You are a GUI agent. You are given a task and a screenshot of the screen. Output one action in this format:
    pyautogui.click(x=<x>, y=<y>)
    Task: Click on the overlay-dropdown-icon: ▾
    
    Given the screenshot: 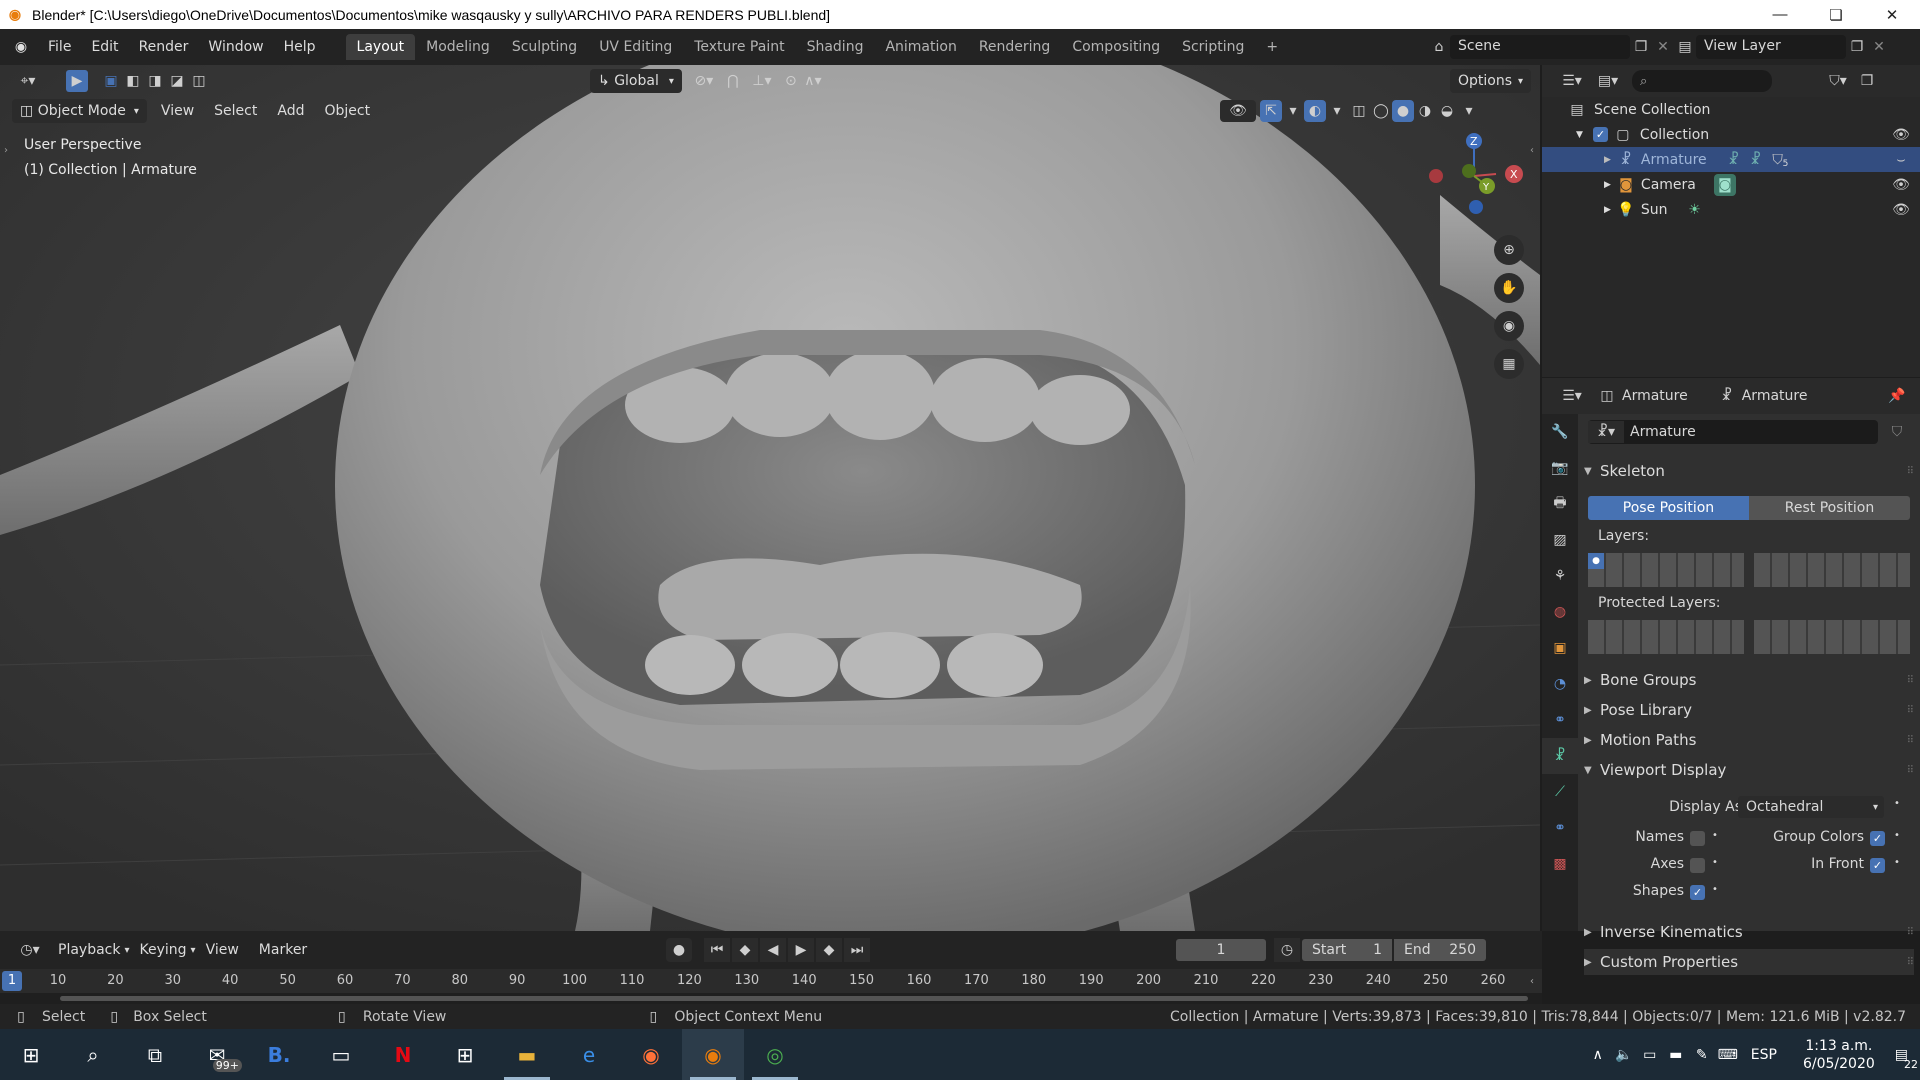 What is the action you would take?
    pyautogui.click(x=1337, y=111)
    